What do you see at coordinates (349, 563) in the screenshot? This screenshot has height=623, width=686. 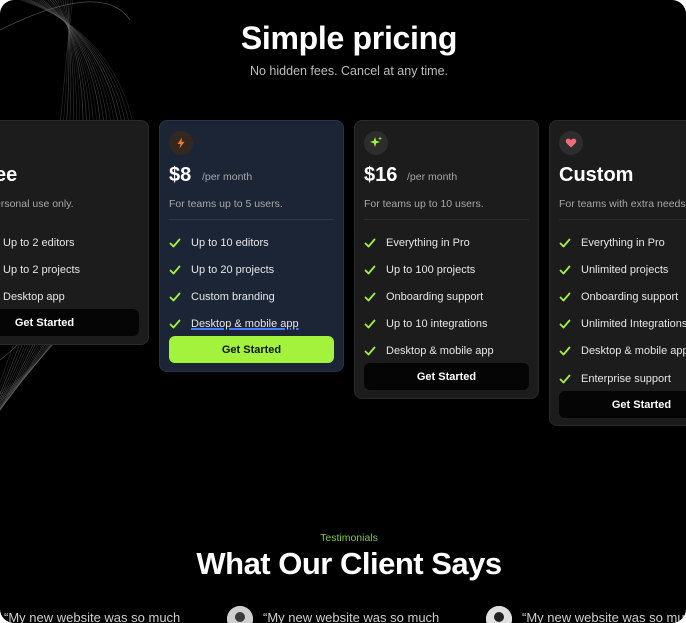 I see `testimonials-heading: What Our Client Says` at bounding box center [349, 563].